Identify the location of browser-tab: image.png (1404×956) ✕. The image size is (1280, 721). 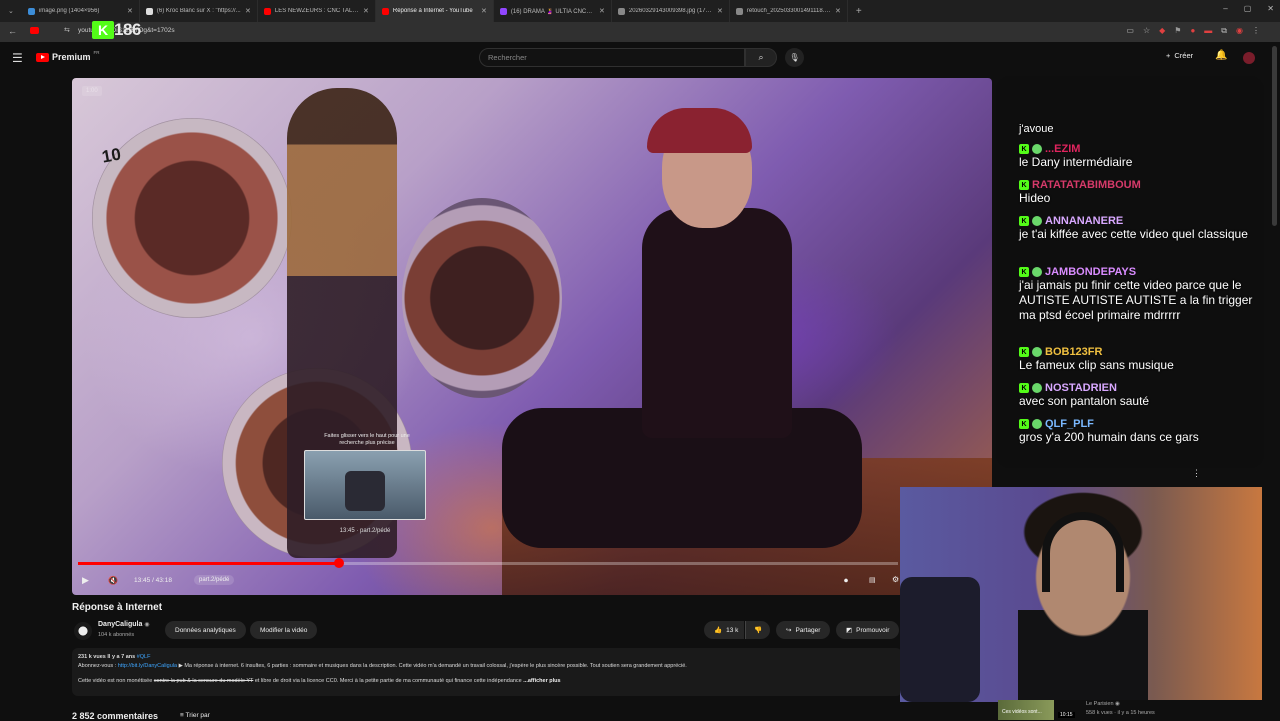
(81, 11).